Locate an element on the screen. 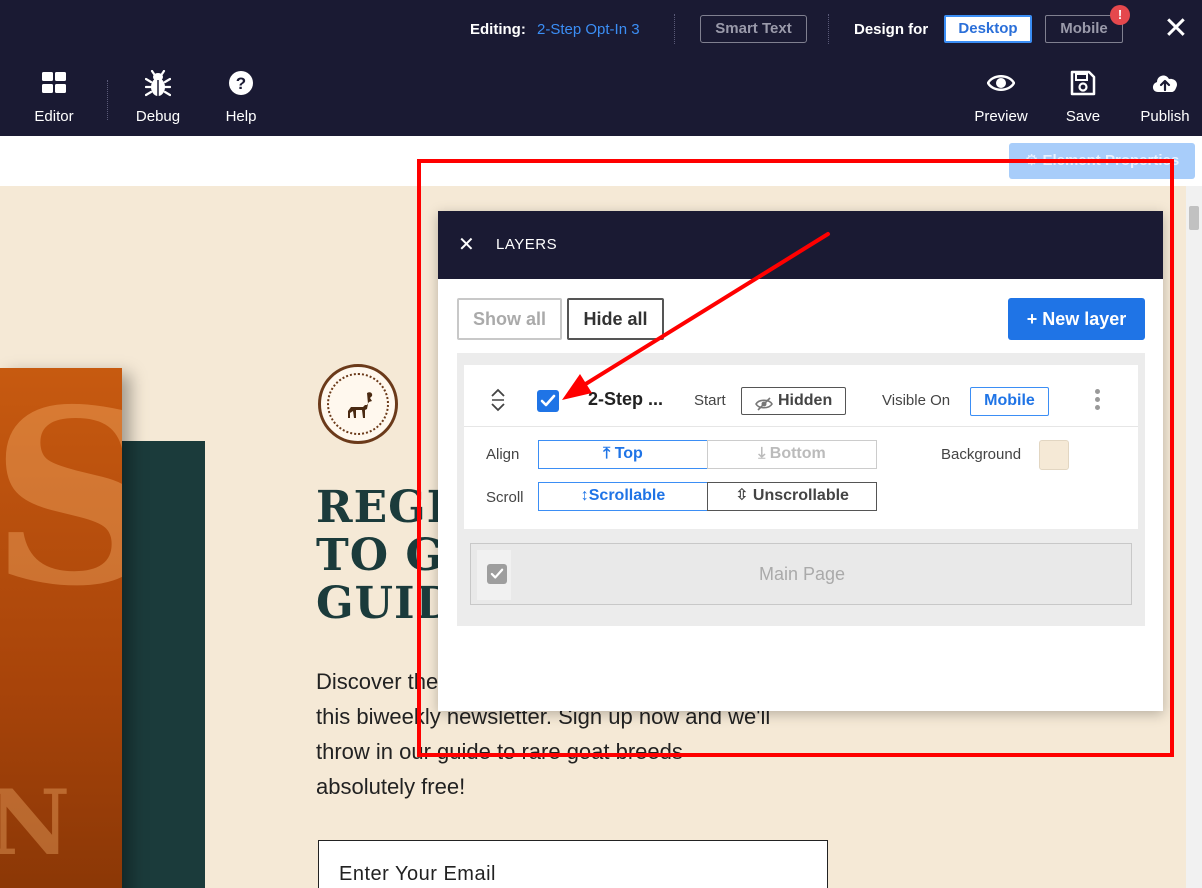 This screenshot has height=888, width=1202. collapse-arrows-icon: ⇳ is located at coordinates (744, 495).